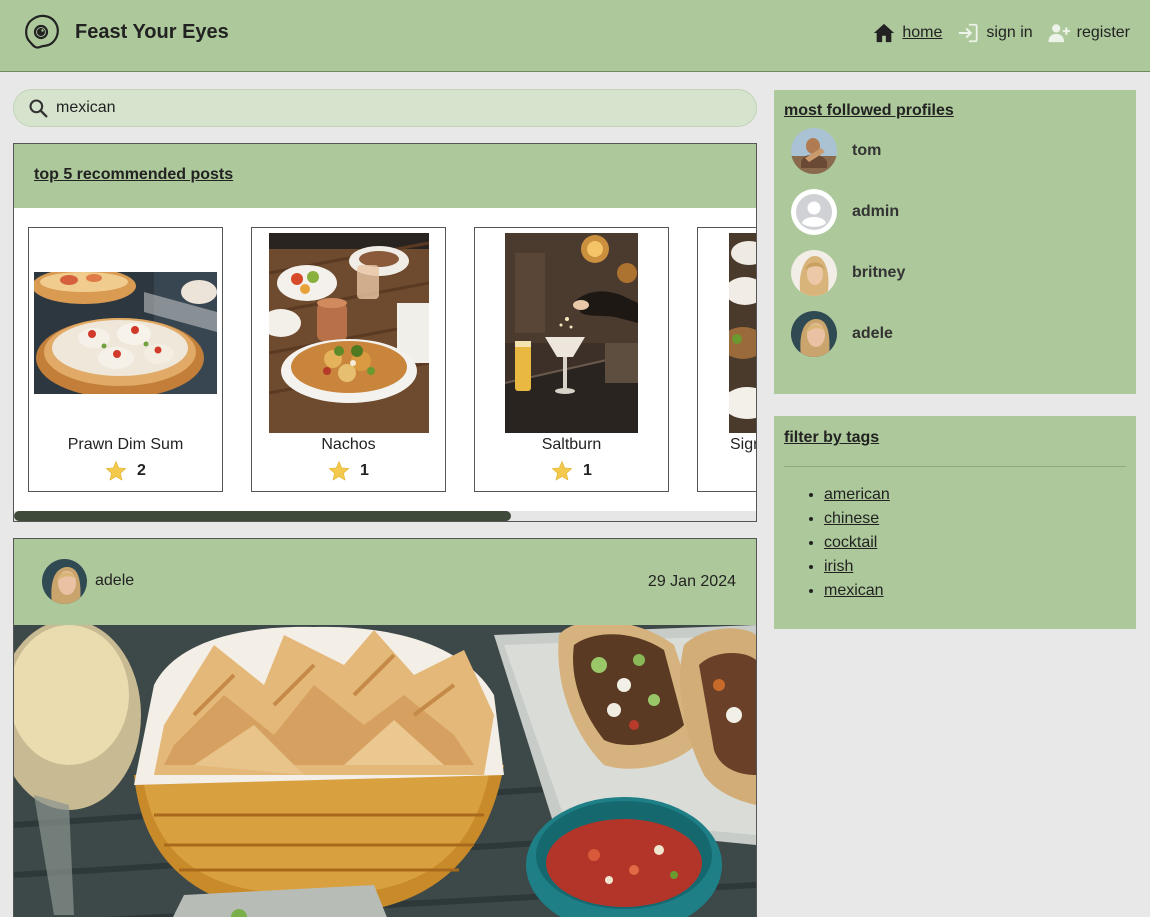  What do you see at coordinates (134, 174) in the screenshot?
I see `recommended-posts-title: top 5 recommended posts` at bounding box center [134, 174].